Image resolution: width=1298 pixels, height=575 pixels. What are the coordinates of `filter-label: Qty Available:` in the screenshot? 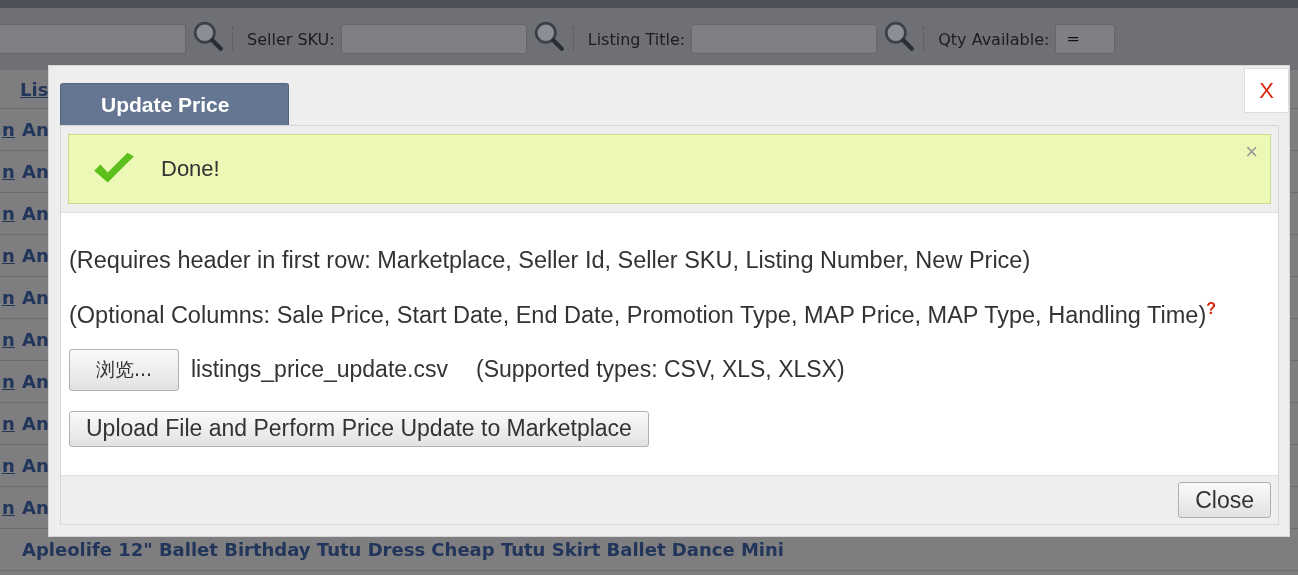 It's located at (994, 39).